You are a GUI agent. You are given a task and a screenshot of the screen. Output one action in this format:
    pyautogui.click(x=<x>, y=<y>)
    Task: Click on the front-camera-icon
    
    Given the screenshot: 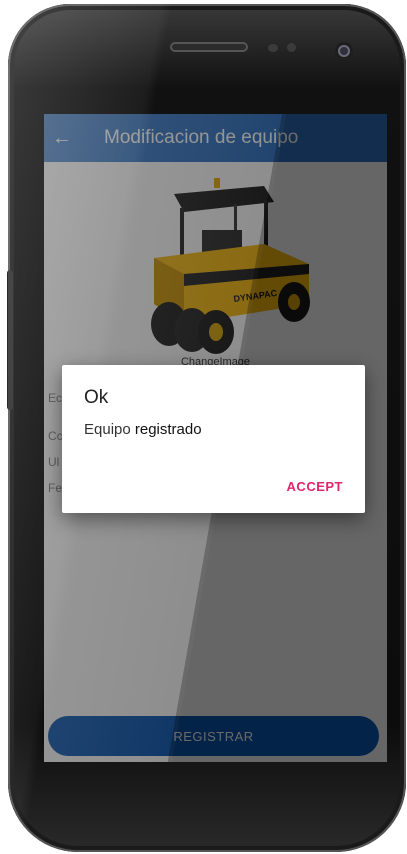 What is the action you would take?
    pyautogui.click(x=344, y=51)
    